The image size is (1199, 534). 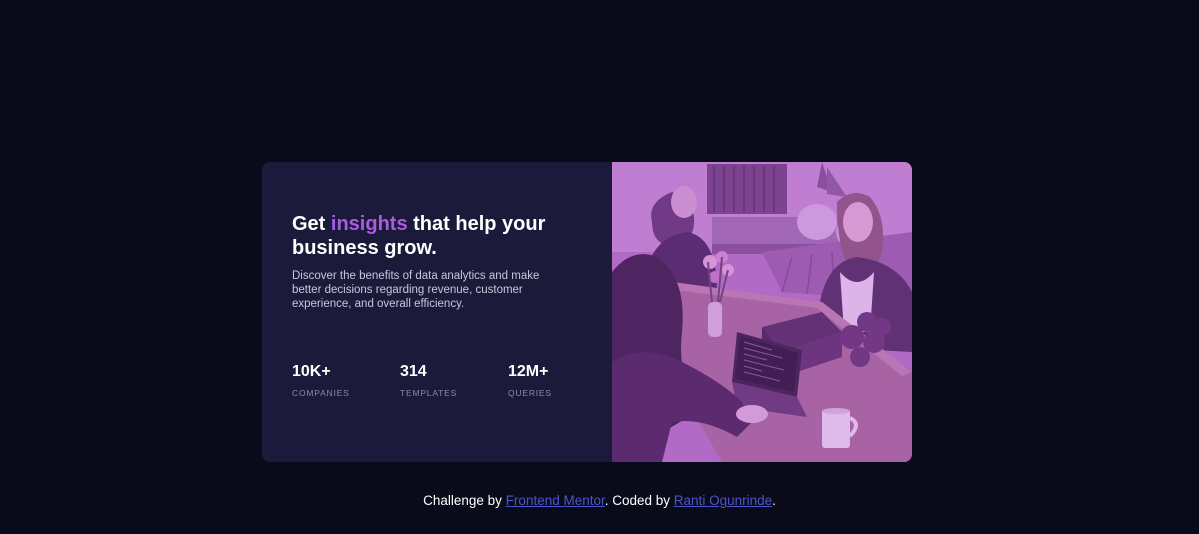 What do you see at coordinates (528, 371) in the screenshot?
I see `stat-value: 12M+` at bounding box center [528, 371].